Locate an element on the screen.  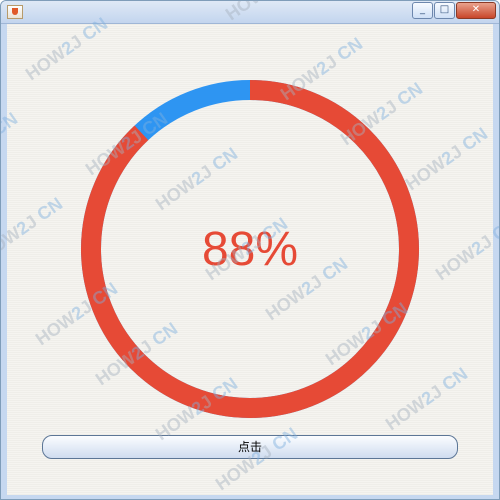
title-bar: _ □ ✕ is located at coordinates (250, 12).